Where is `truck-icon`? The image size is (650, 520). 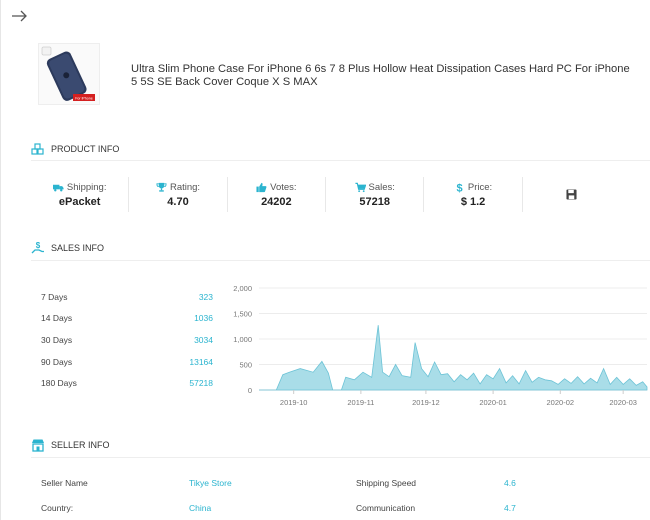 truck-icon is located at coordinates (58, 187).